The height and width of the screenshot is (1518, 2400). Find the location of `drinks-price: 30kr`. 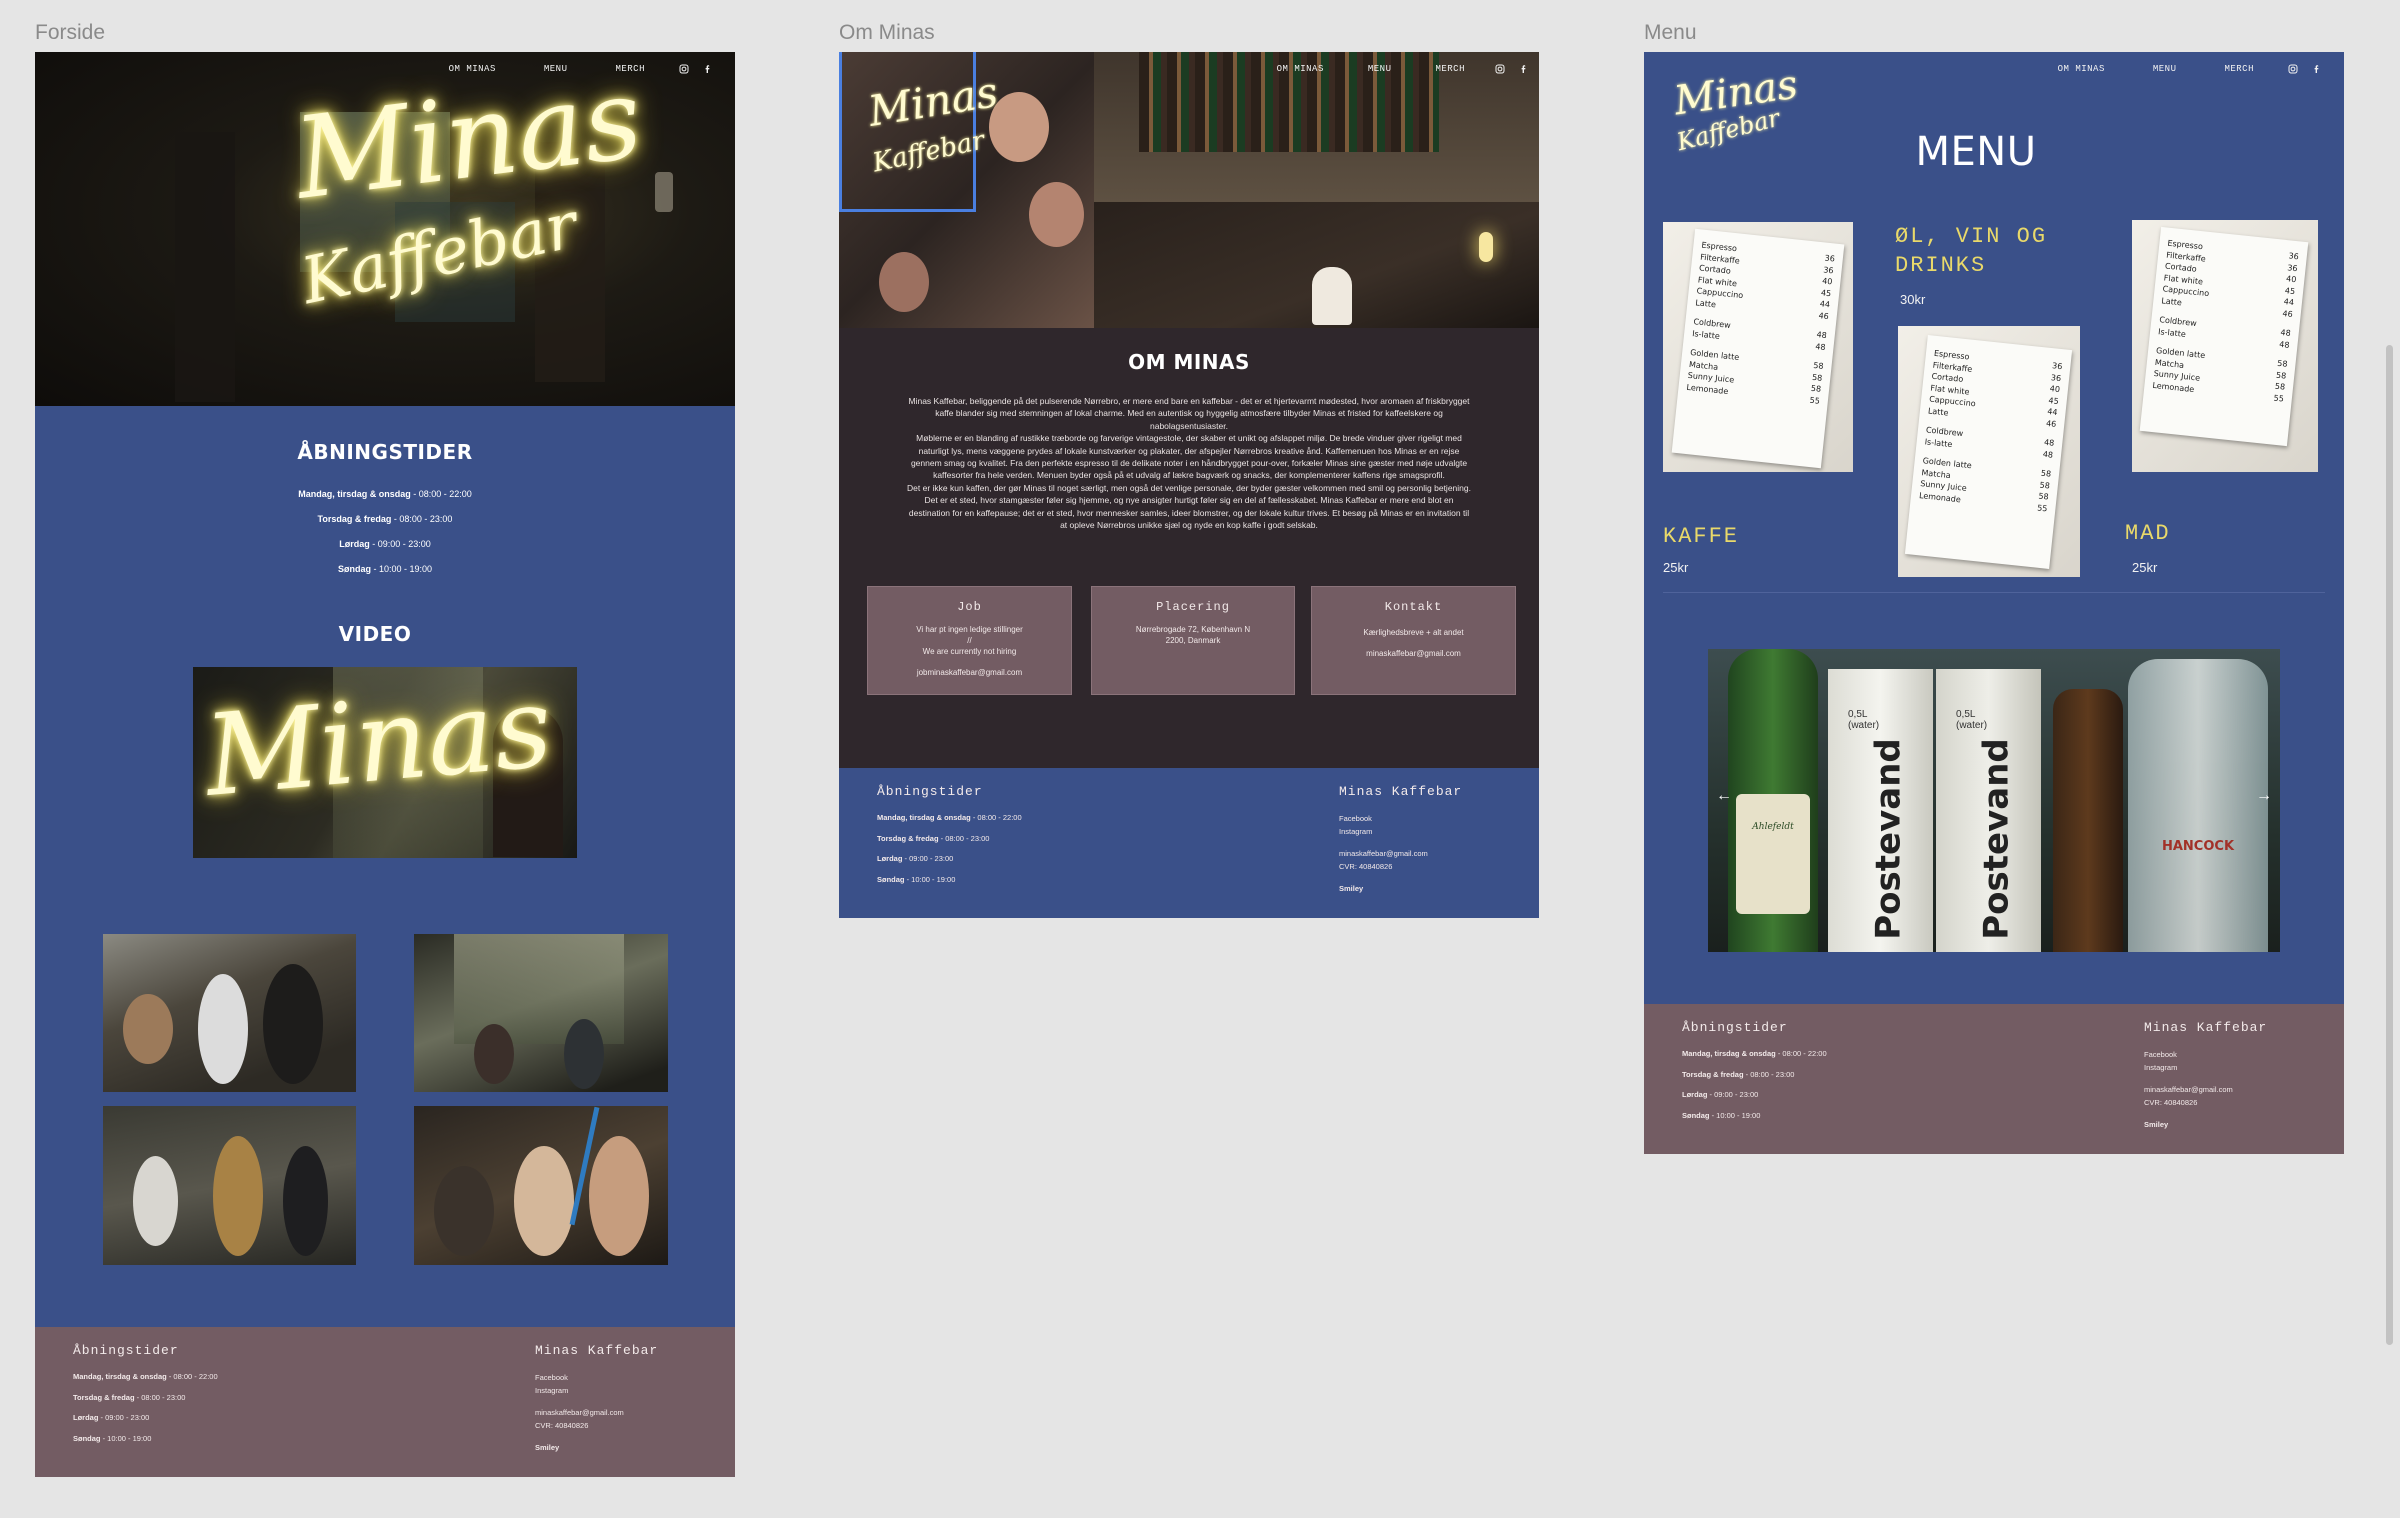

drinks-price: 30kr is located at coordinates (1913, 299).